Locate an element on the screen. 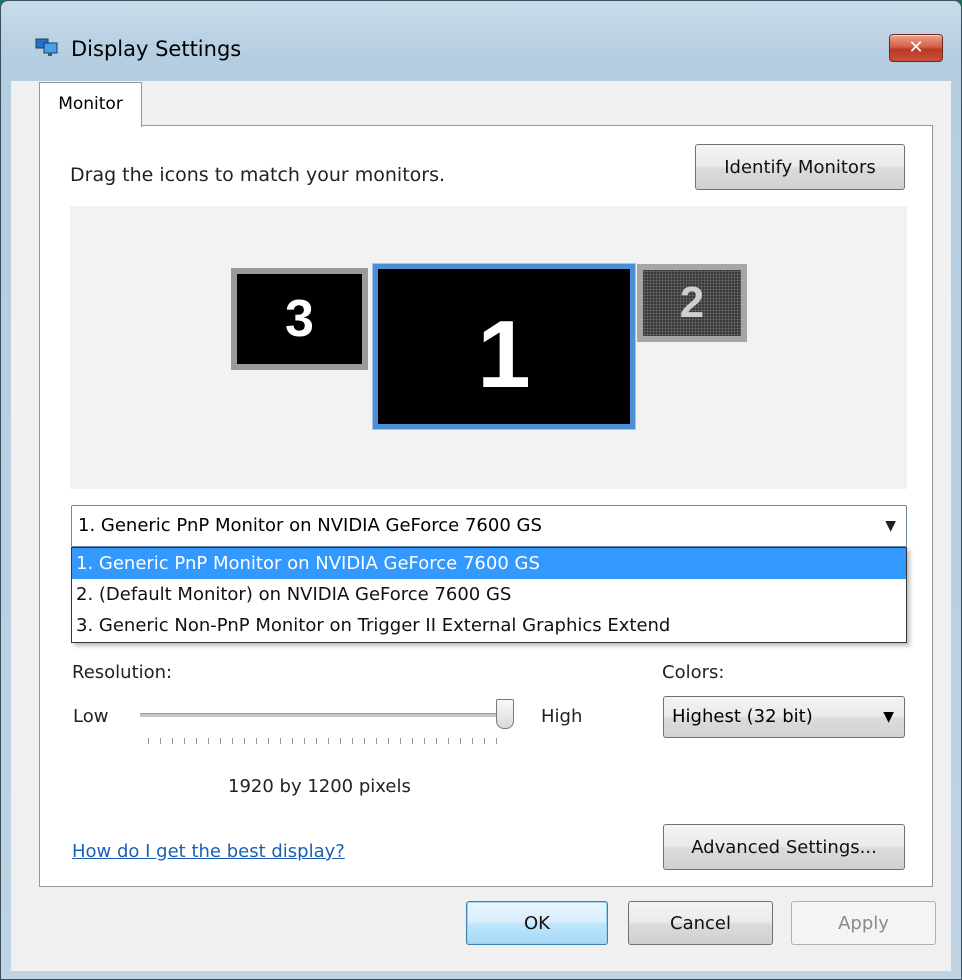 Image resolution: width=962 pixels, height=980 pixels. monitor-number: 2 is located at coordinates (692, 302).